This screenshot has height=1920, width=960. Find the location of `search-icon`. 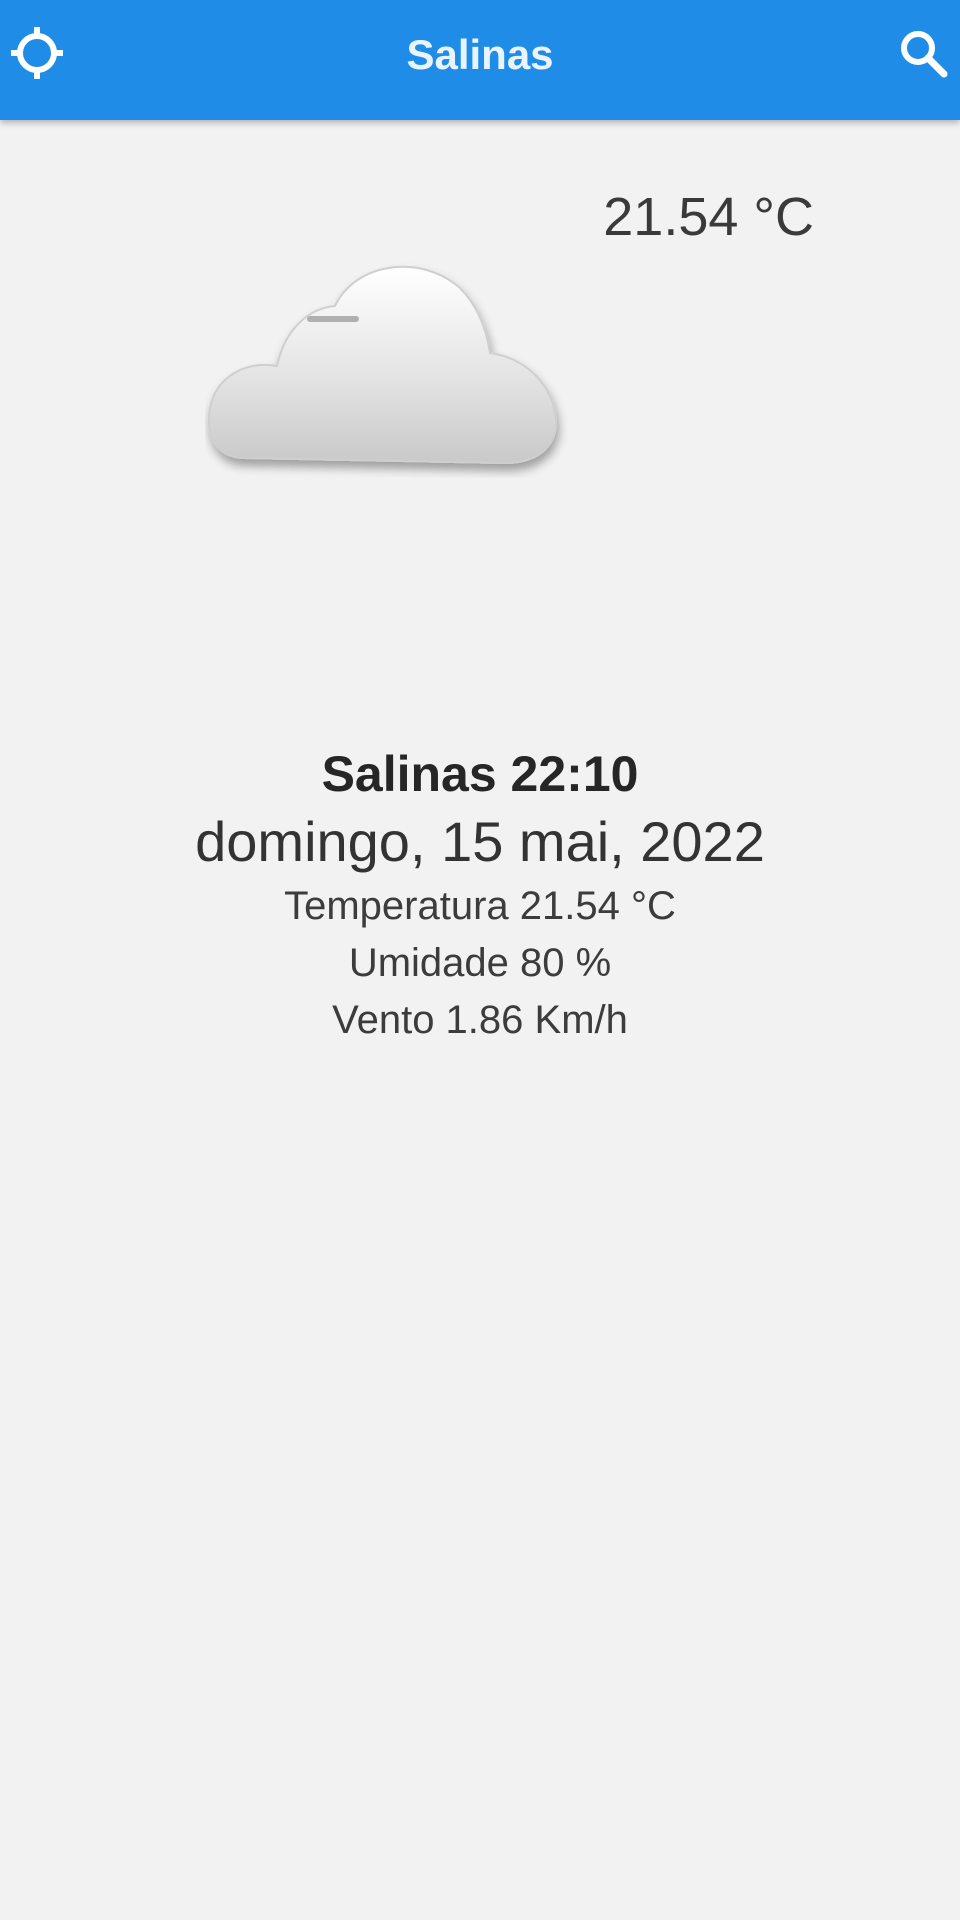

search-icon is located at coordinates (923, 55).